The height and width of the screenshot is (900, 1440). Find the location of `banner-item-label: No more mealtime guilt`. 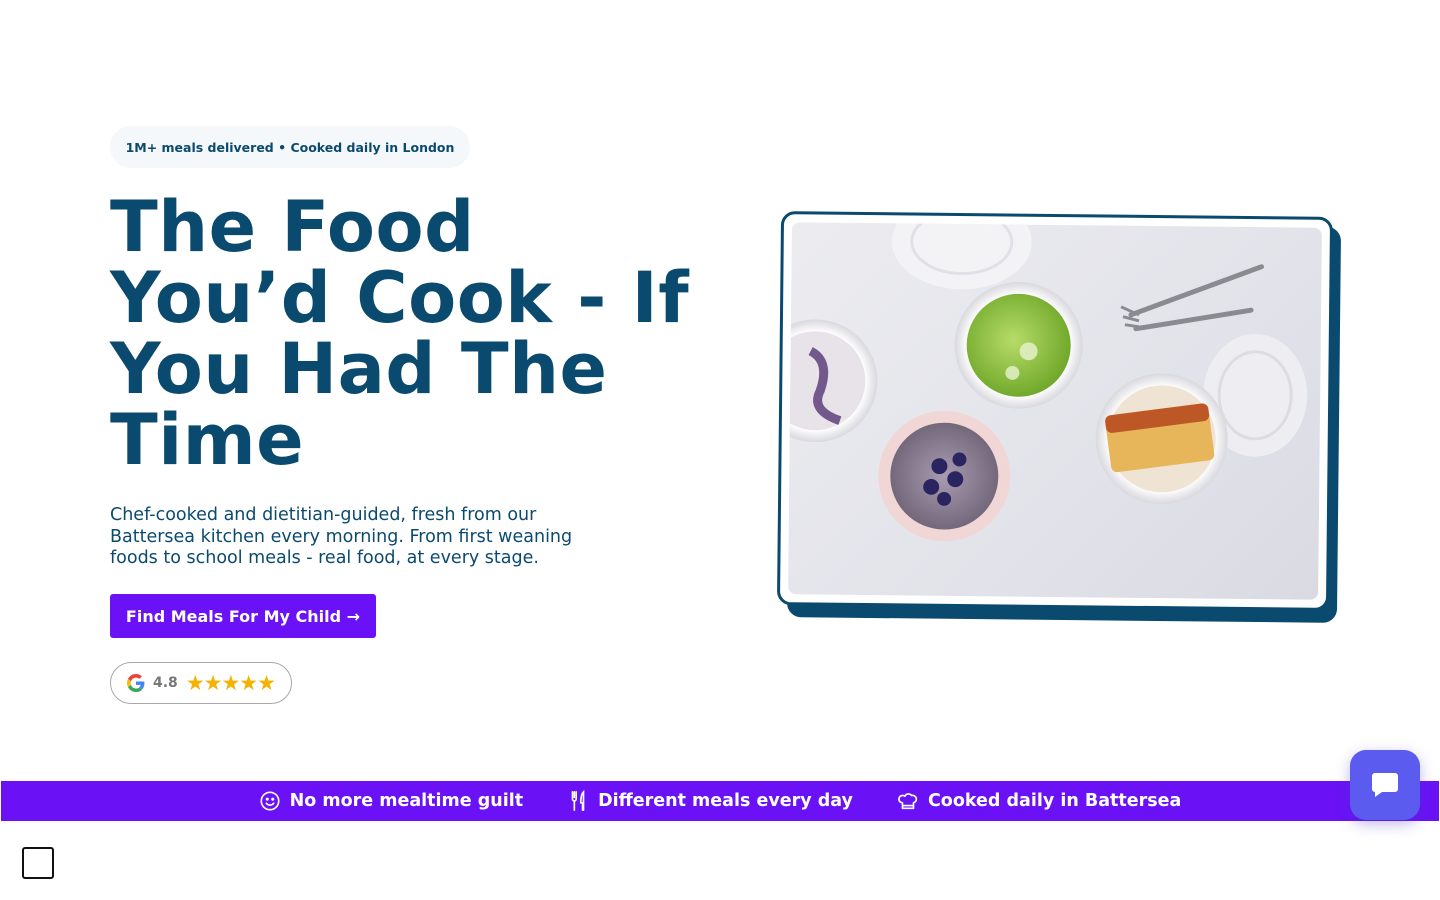

banner-item-label: No more mealtime guilt is located at coordinates (406, 801).